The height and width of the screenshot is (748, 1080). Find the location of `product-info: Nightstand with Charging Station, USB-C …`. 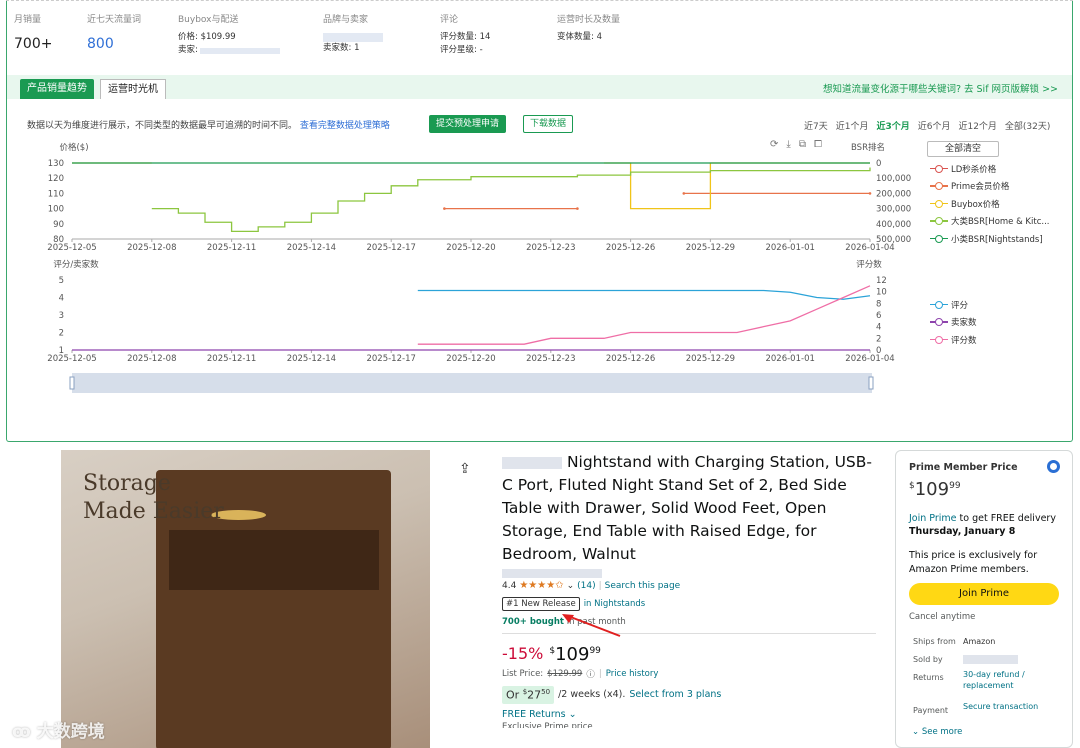

product-info: Nightstand with Charging Station, USB-C … is located at coordinates (692, 589).